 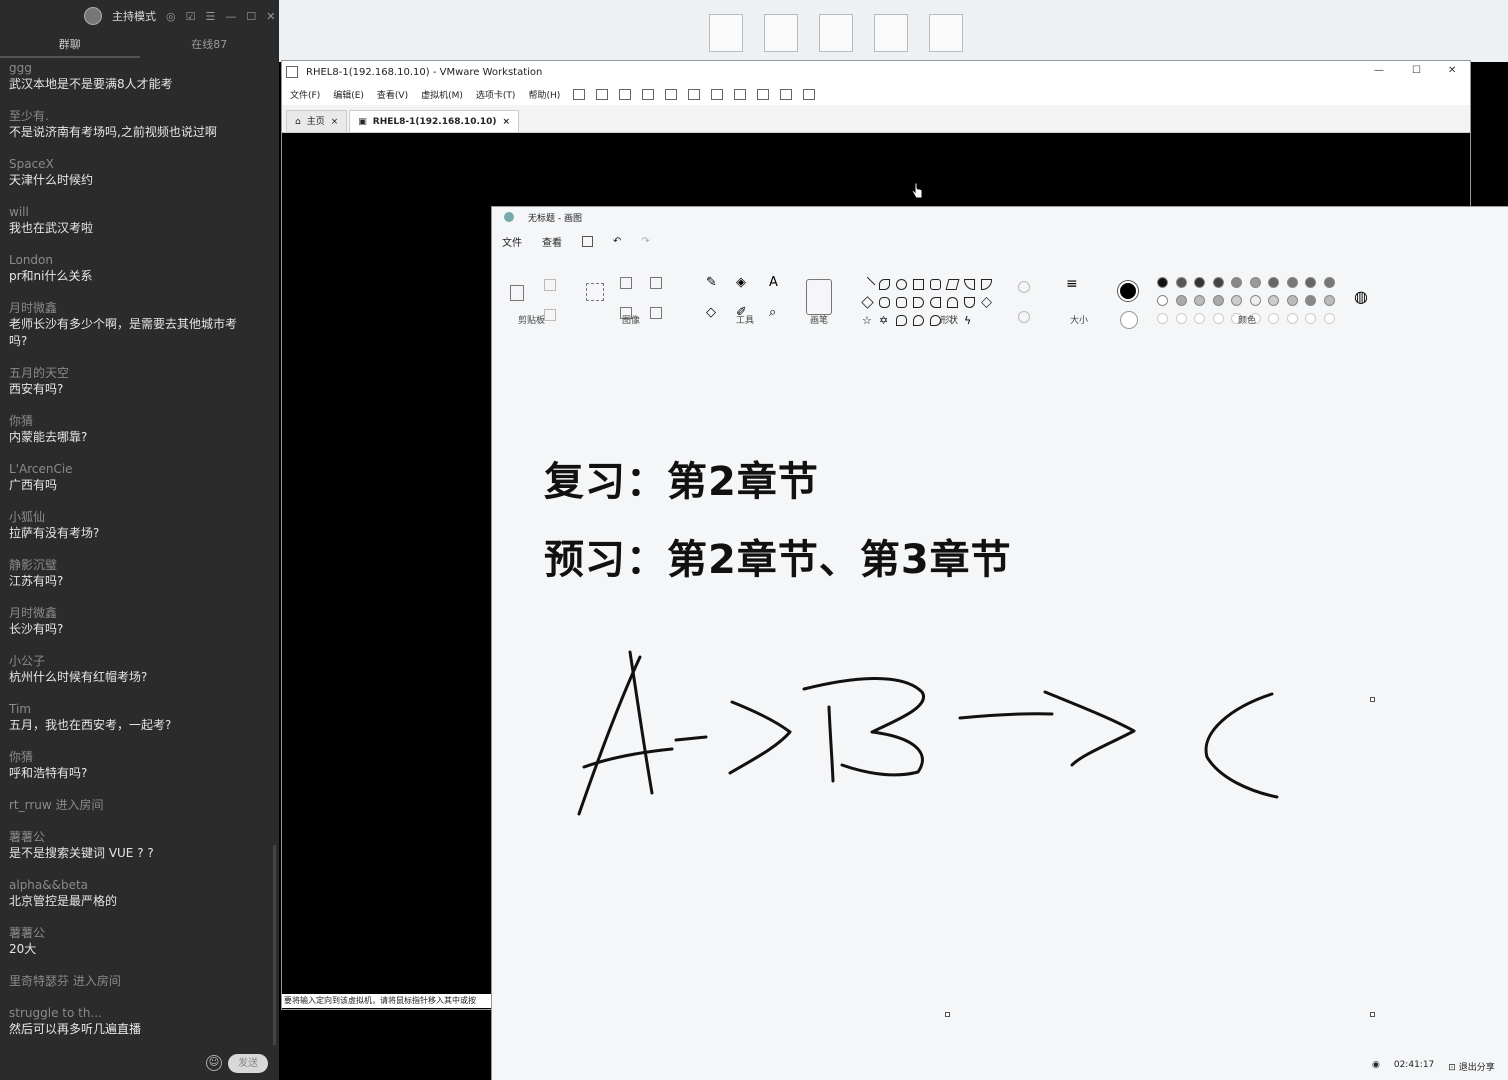 What do you see at coordinates (274, 945) in the screenshot?
I see `chat-scrollbar` at bounding box center [274, 945].